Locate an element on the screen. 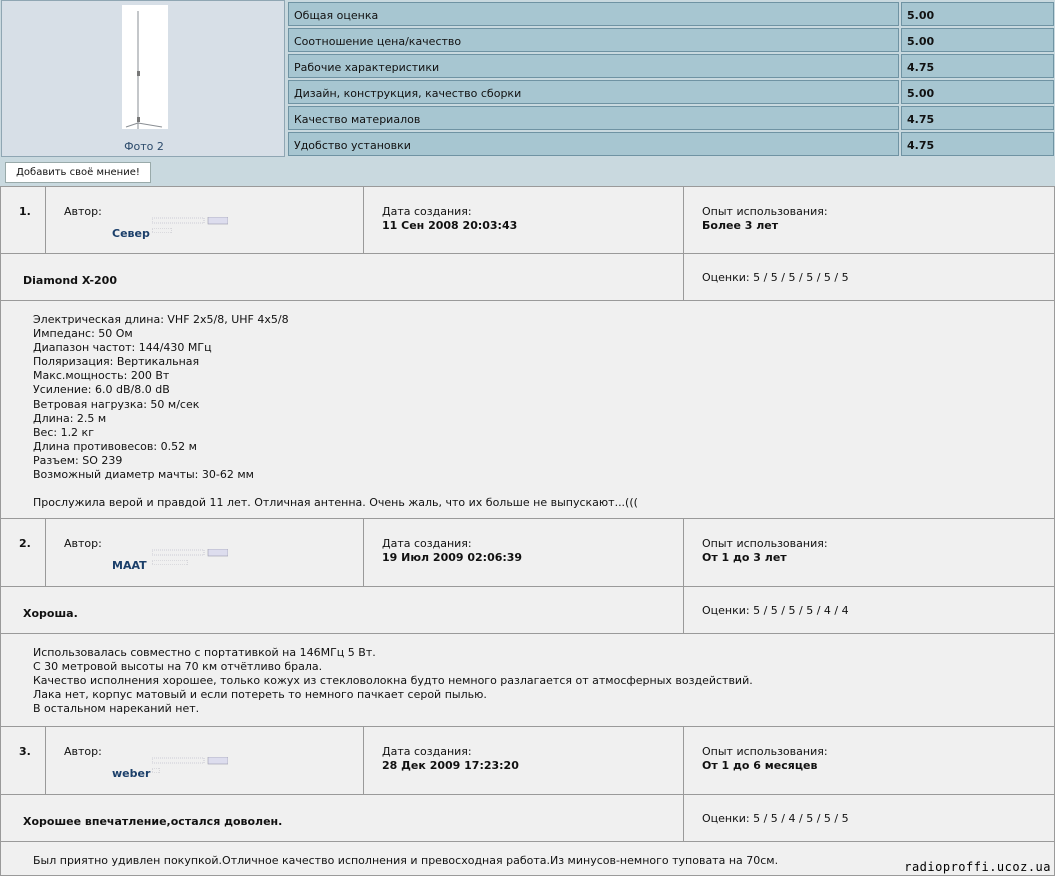  photo-panel: Фото 2 is located at coordinates (143, 78).